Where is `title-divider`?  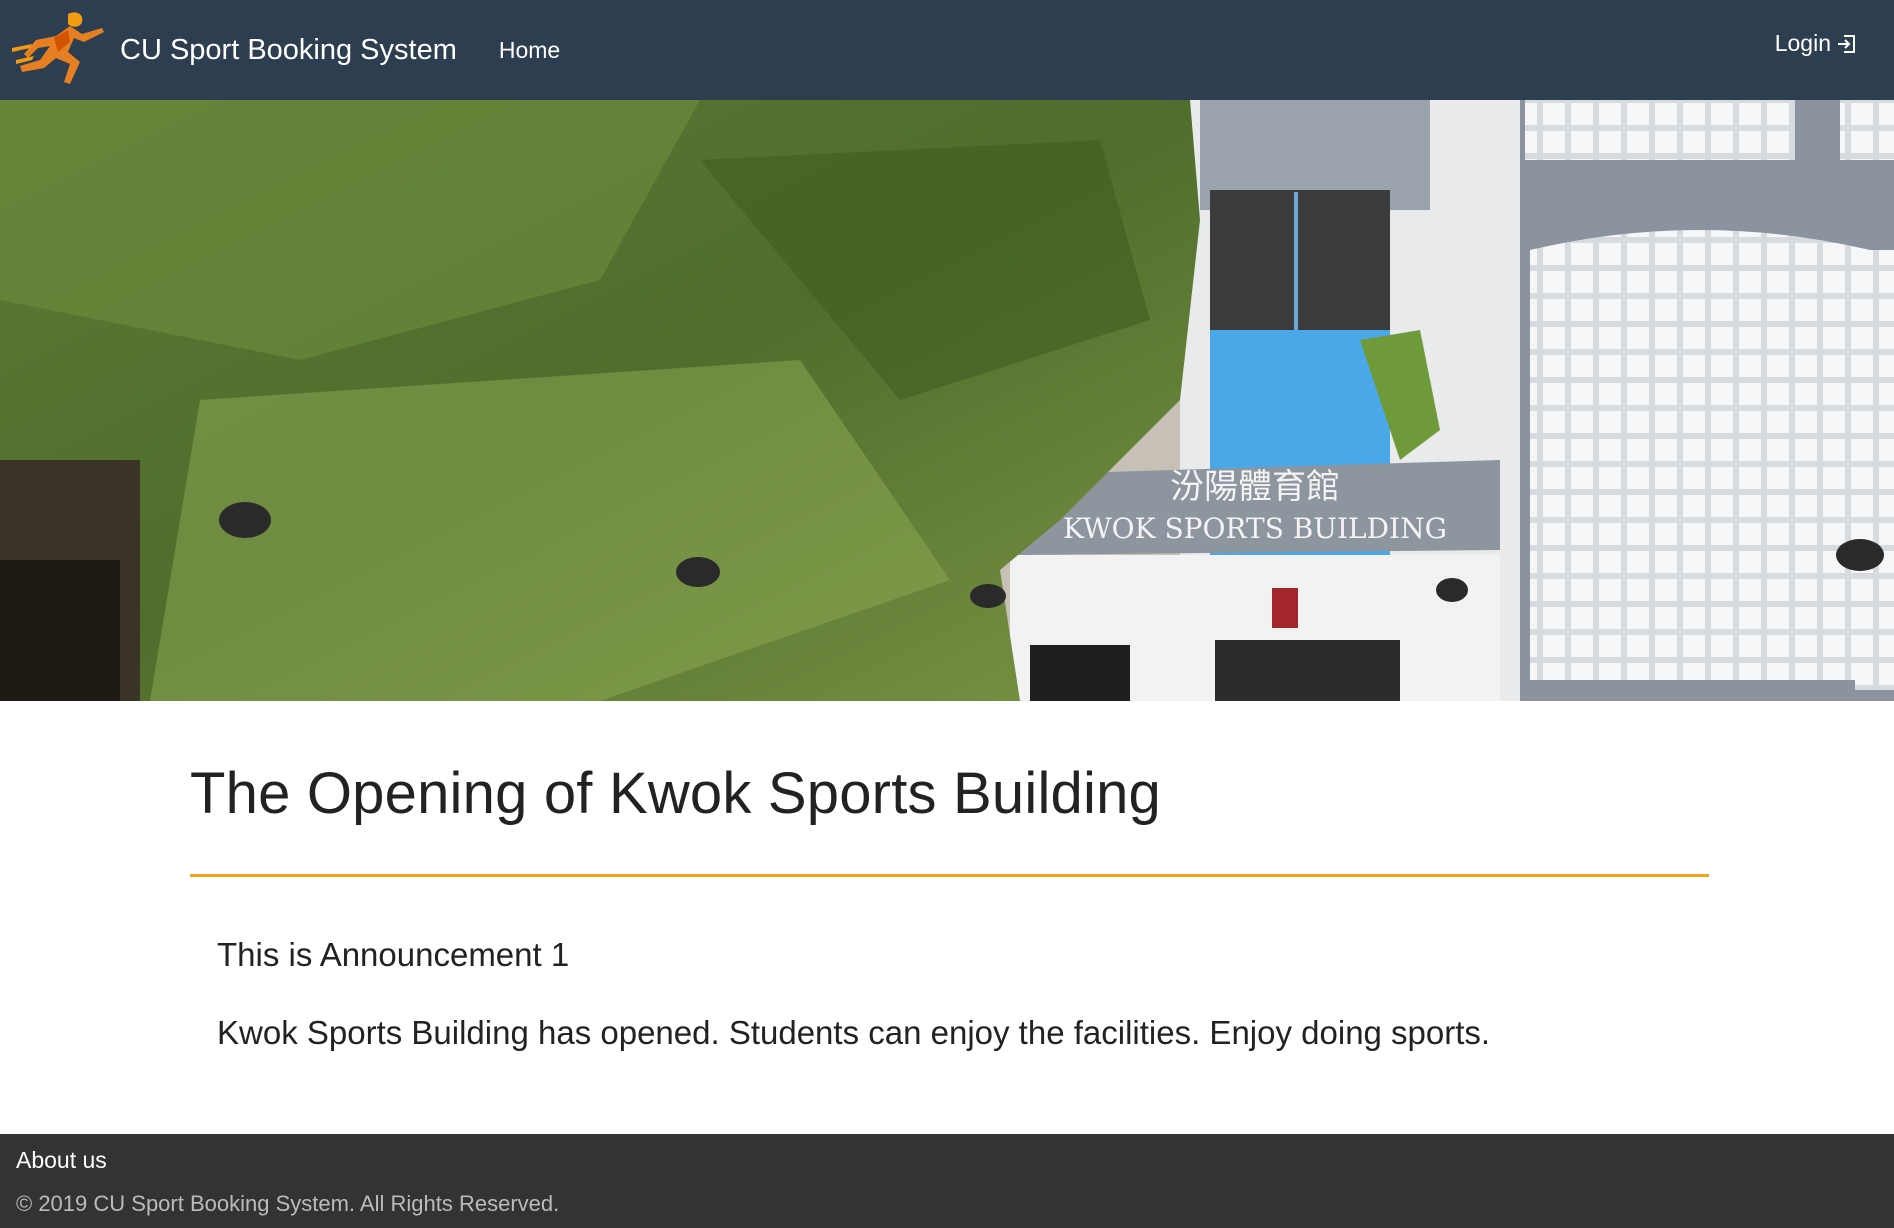
title-divider is located at coordinates (949, 875).